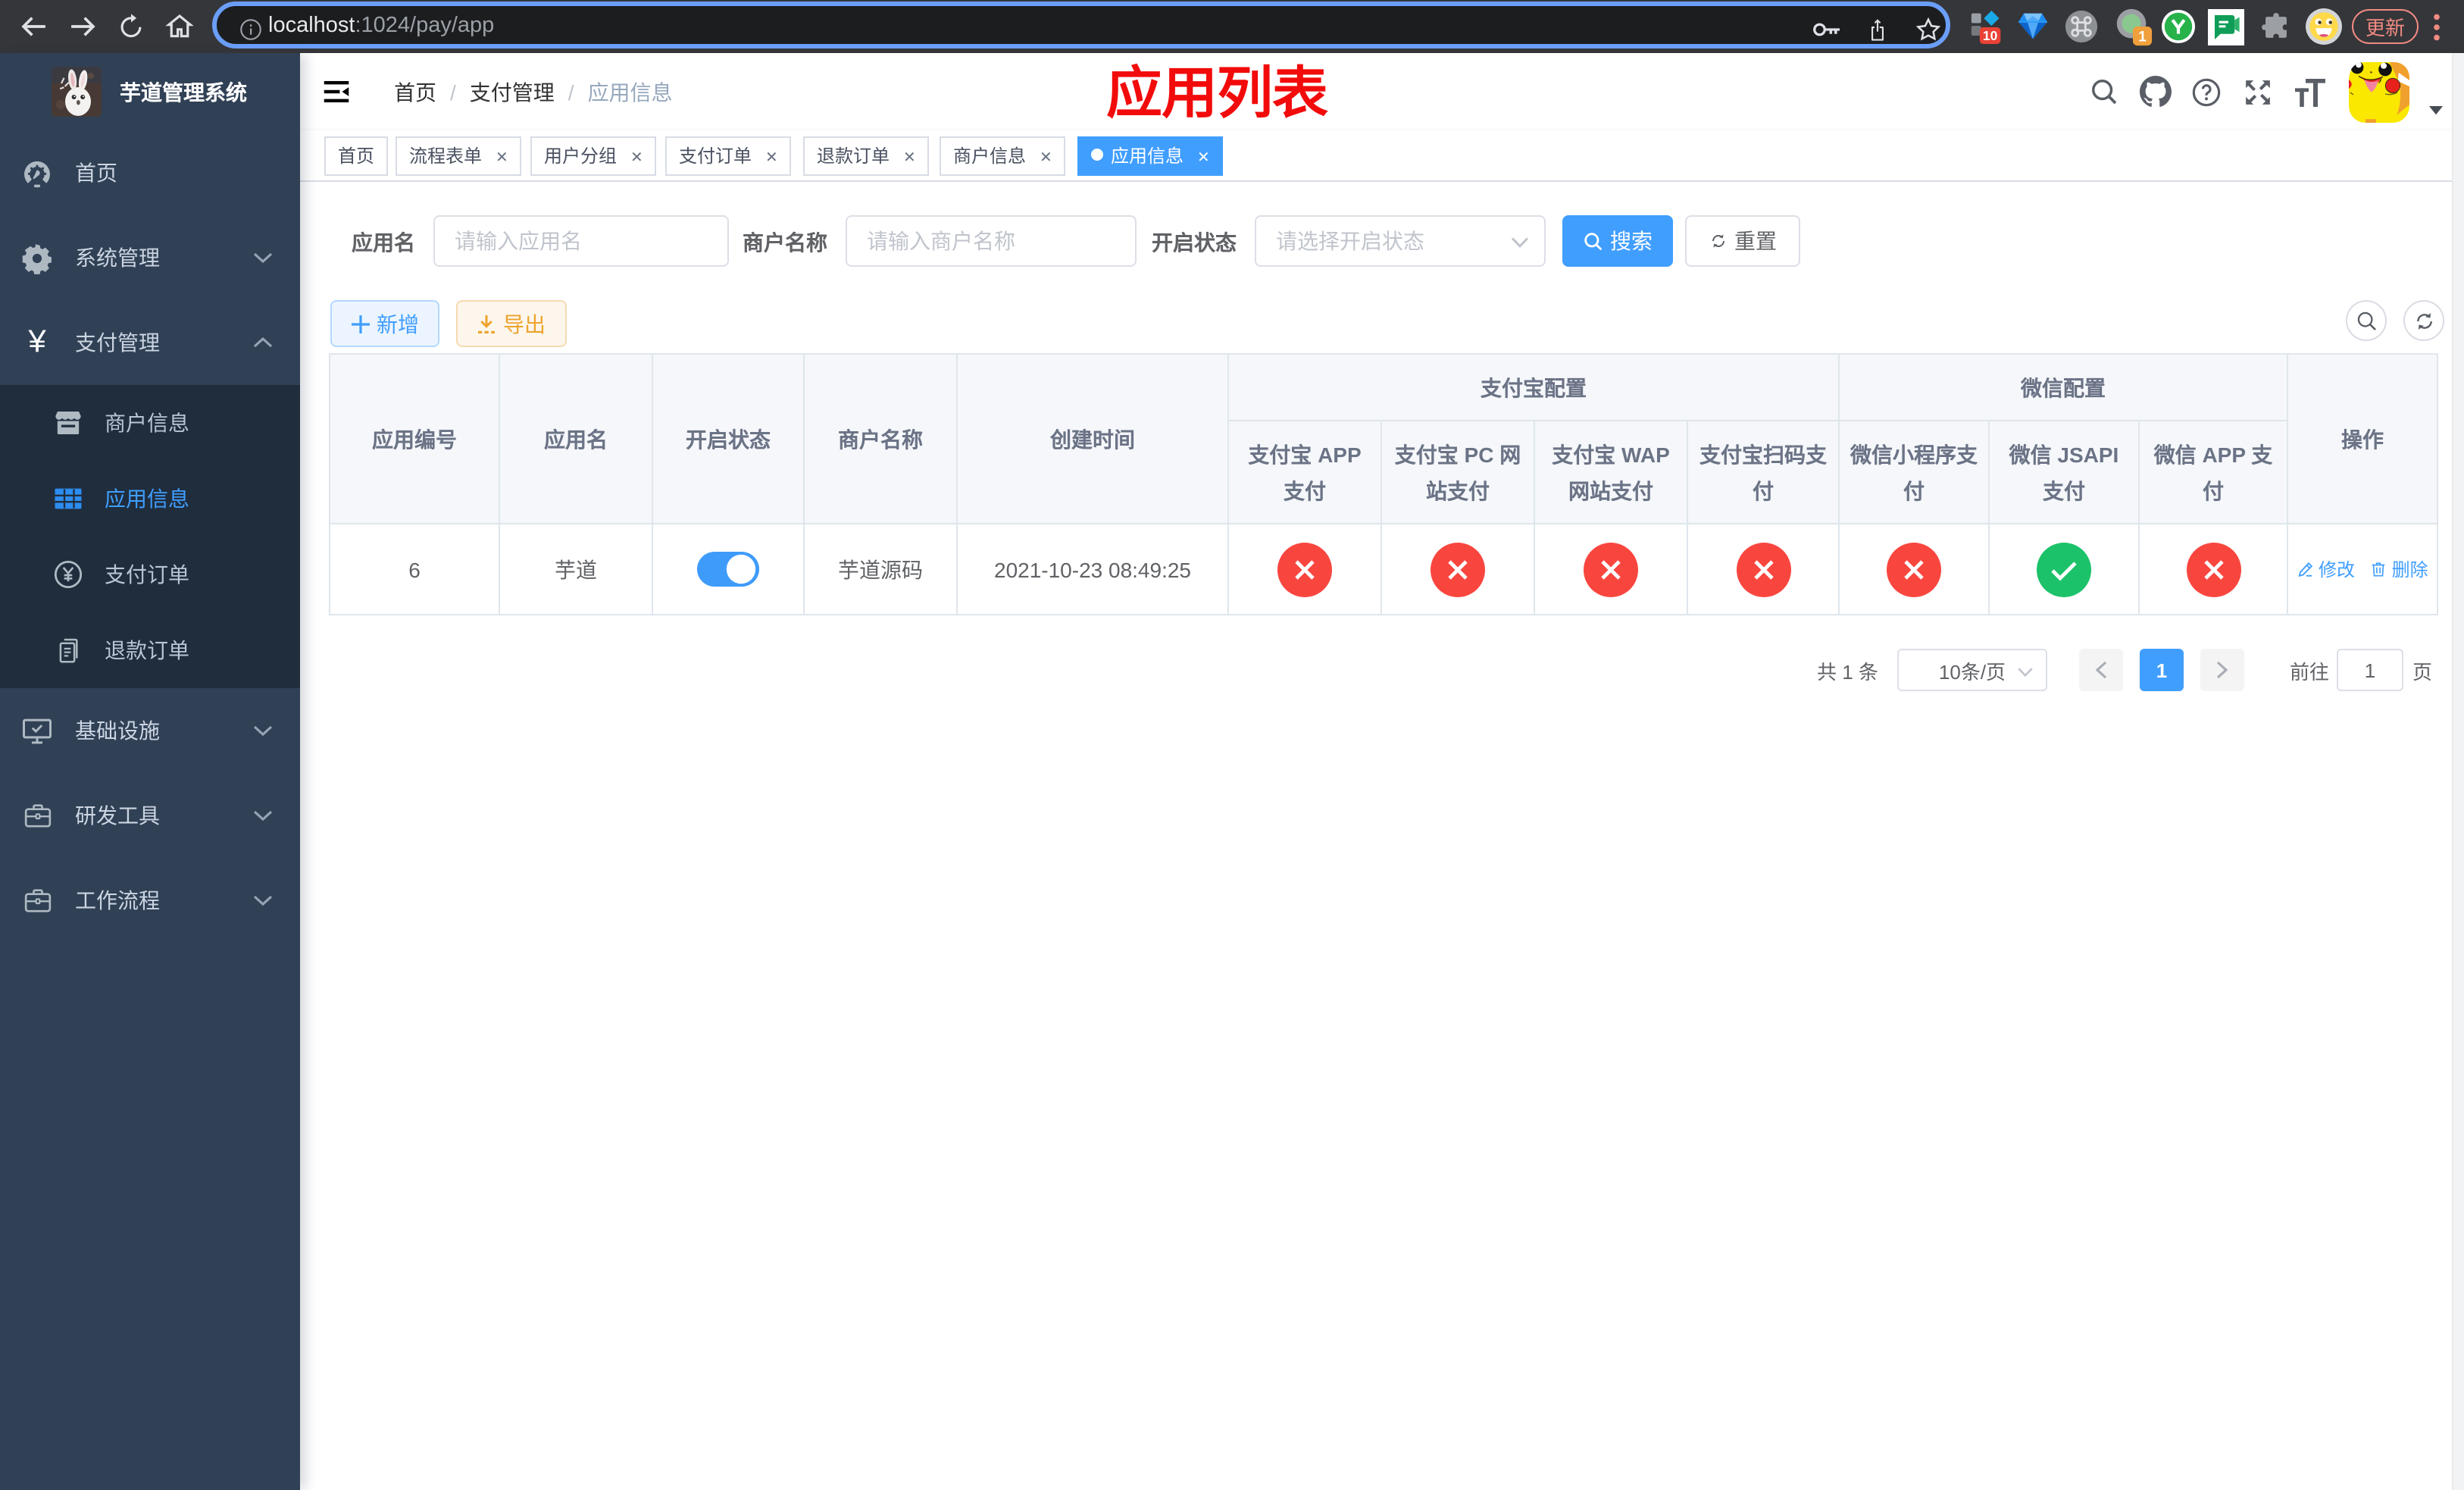  I want to click on svg-text: 1, so click(2141, 37).